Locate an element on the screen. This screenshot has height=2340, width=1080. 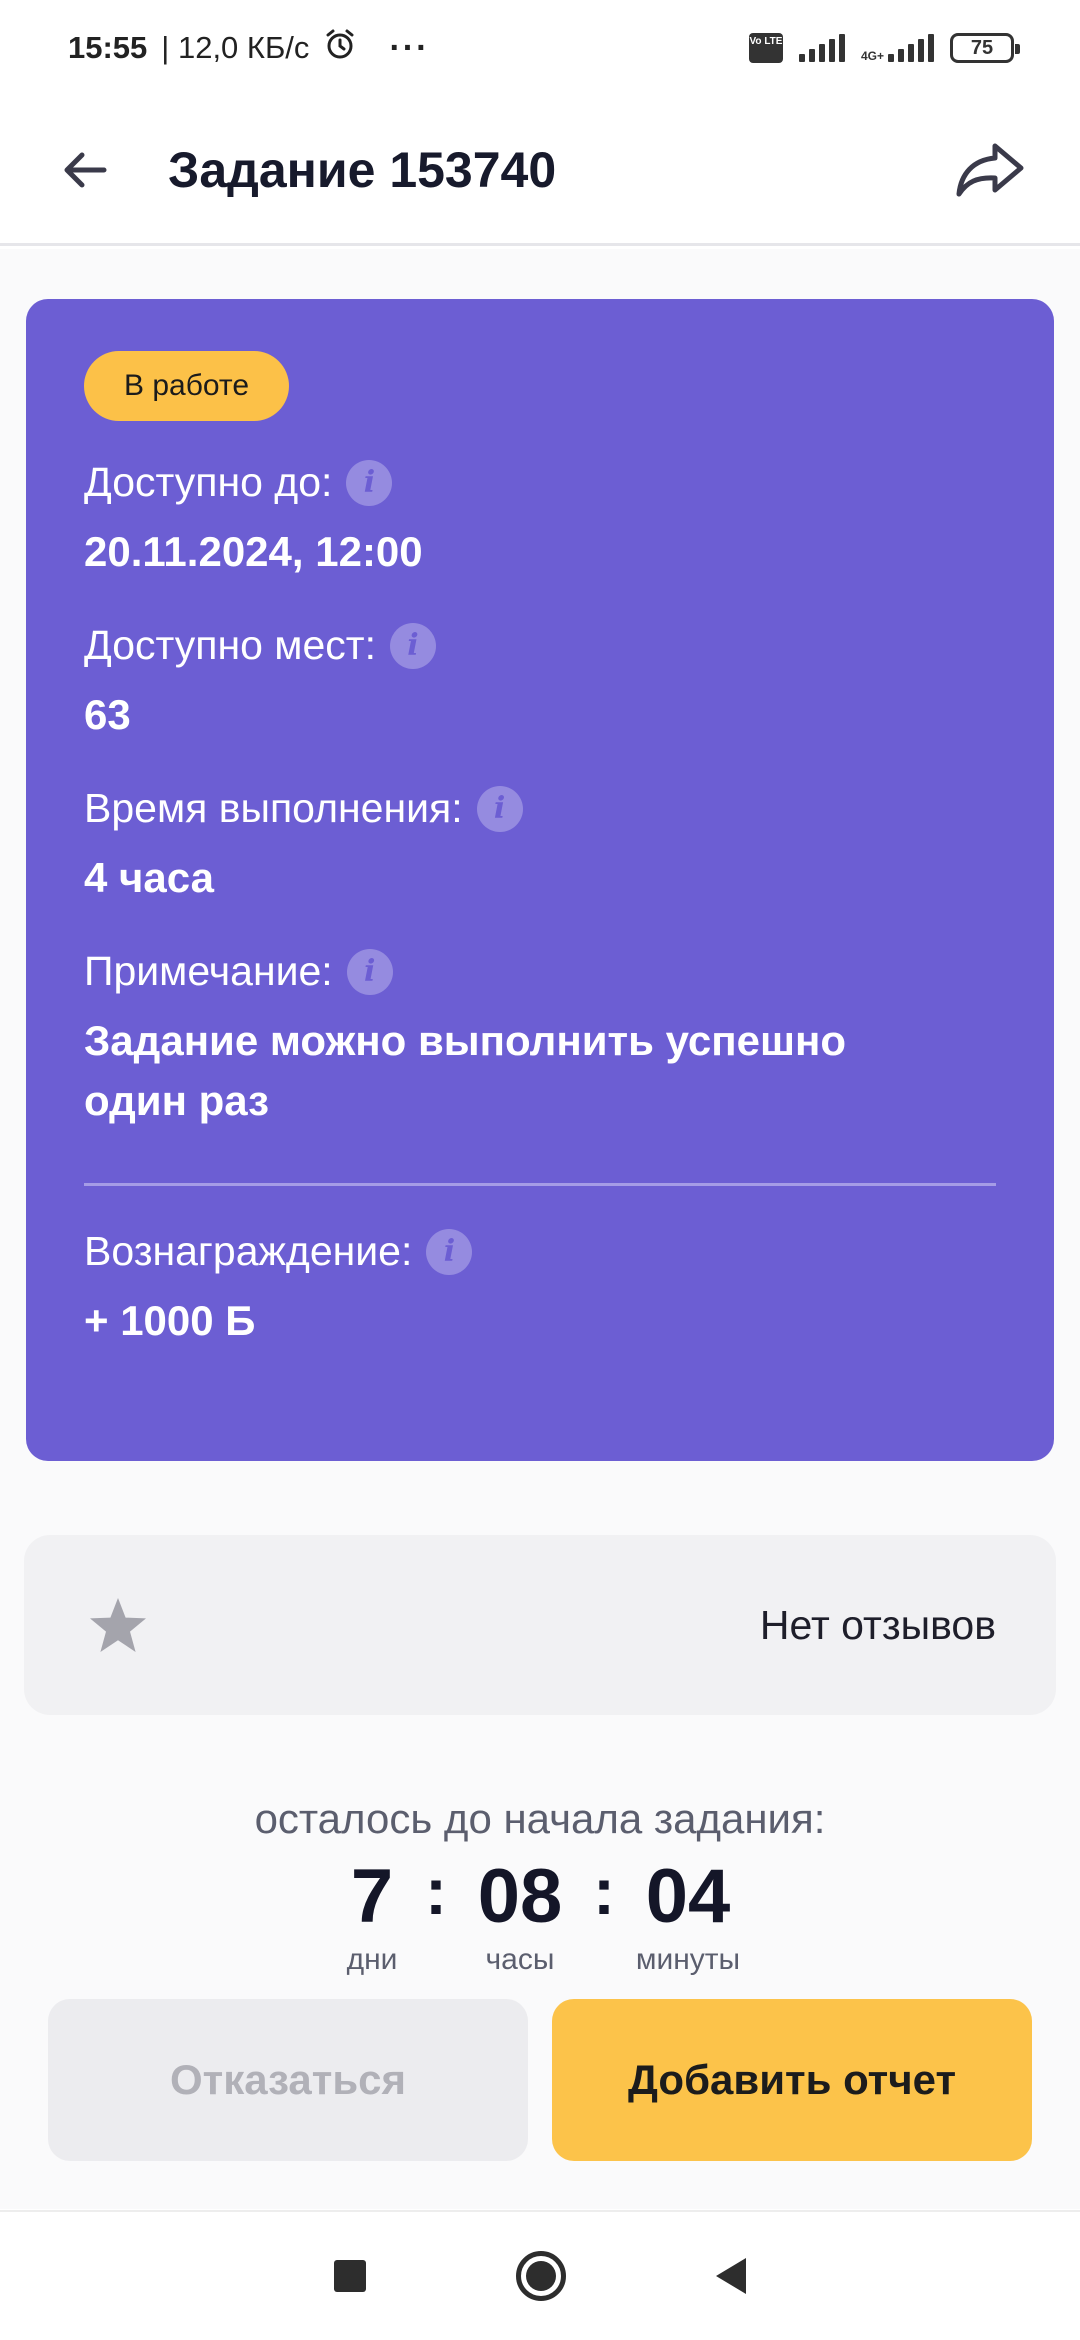
field-available-until: Доступно до: i 20.11.2024, 12:00 is located at coordinates (540, 520).